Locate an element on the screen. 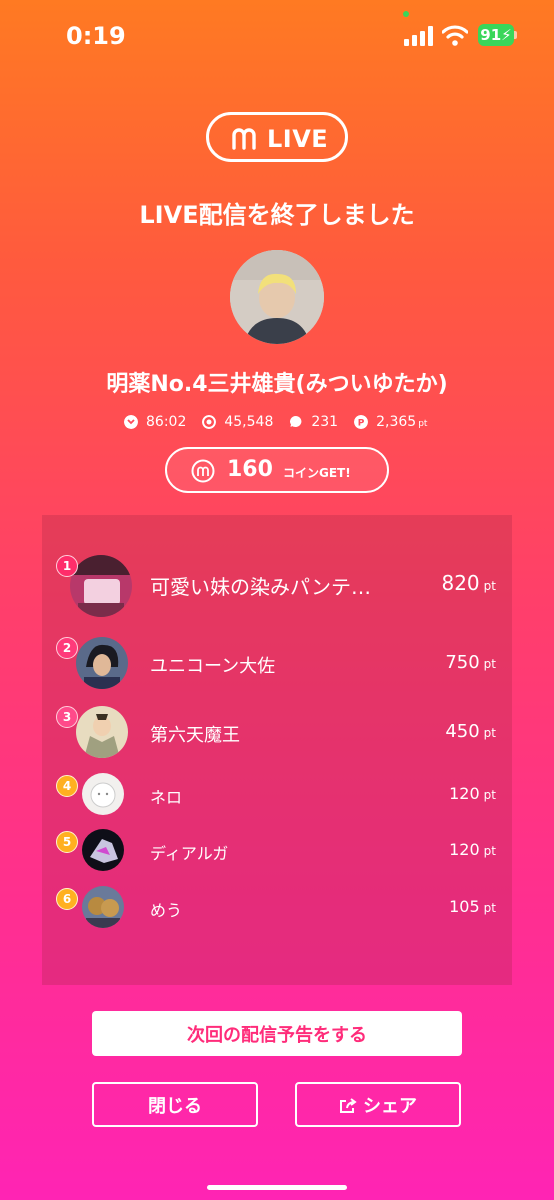 This screenshot has height=1200, width=554. status-bar: 0:19 91⚡ is located at coordinates (277, 35).